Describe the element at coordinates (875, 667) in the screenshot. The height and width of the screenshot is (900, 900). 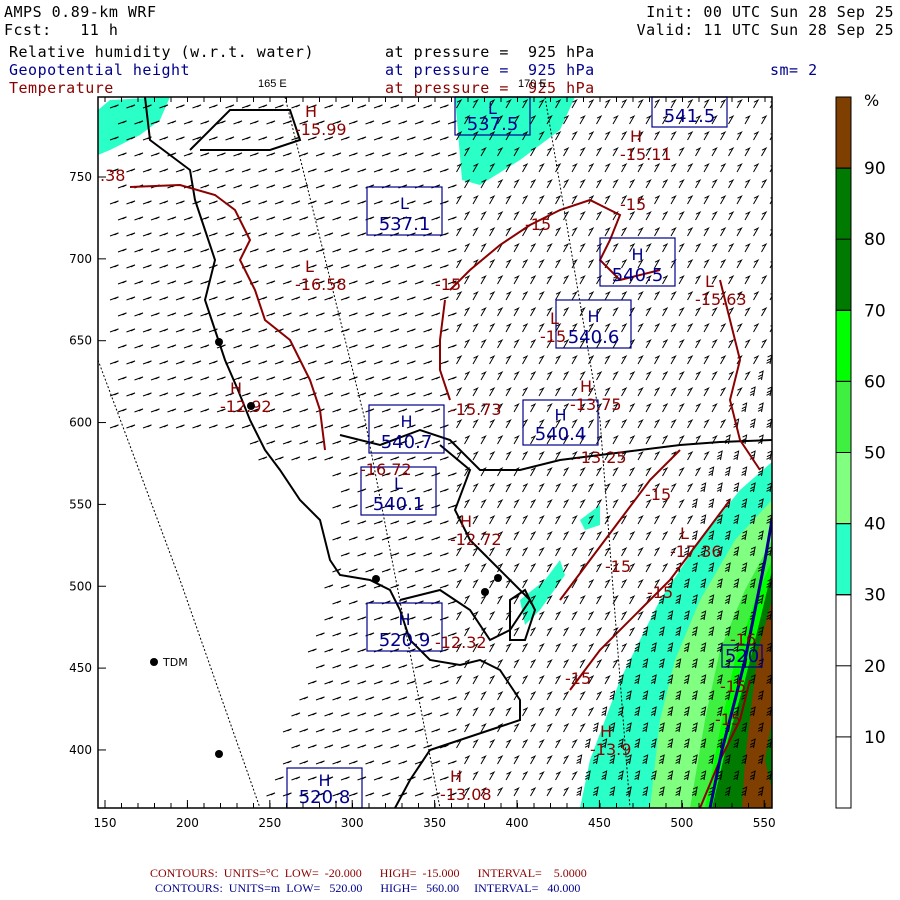
I see `colorbar-label: 20` at that location.